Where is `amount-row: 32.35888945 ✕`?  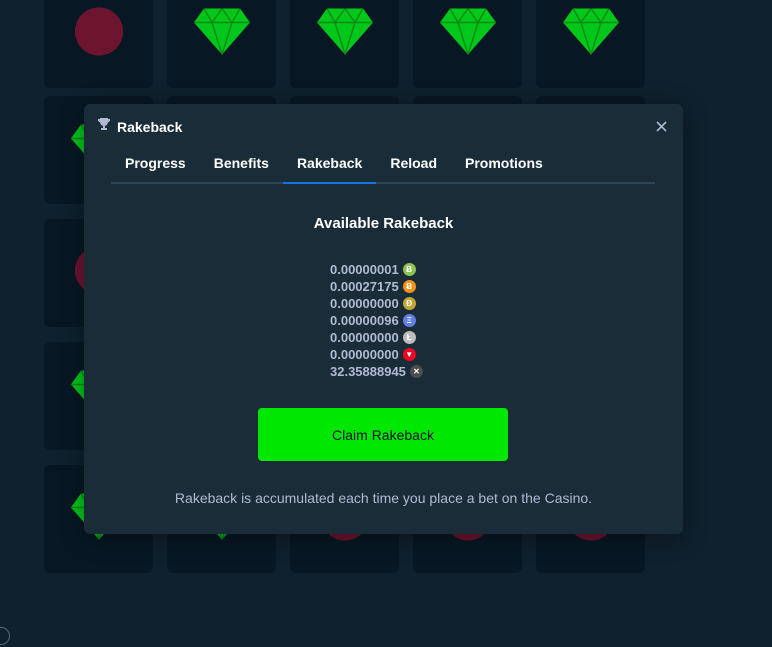
amount-row: 32.35888945 ✕ is located at coordinates (376, 371).